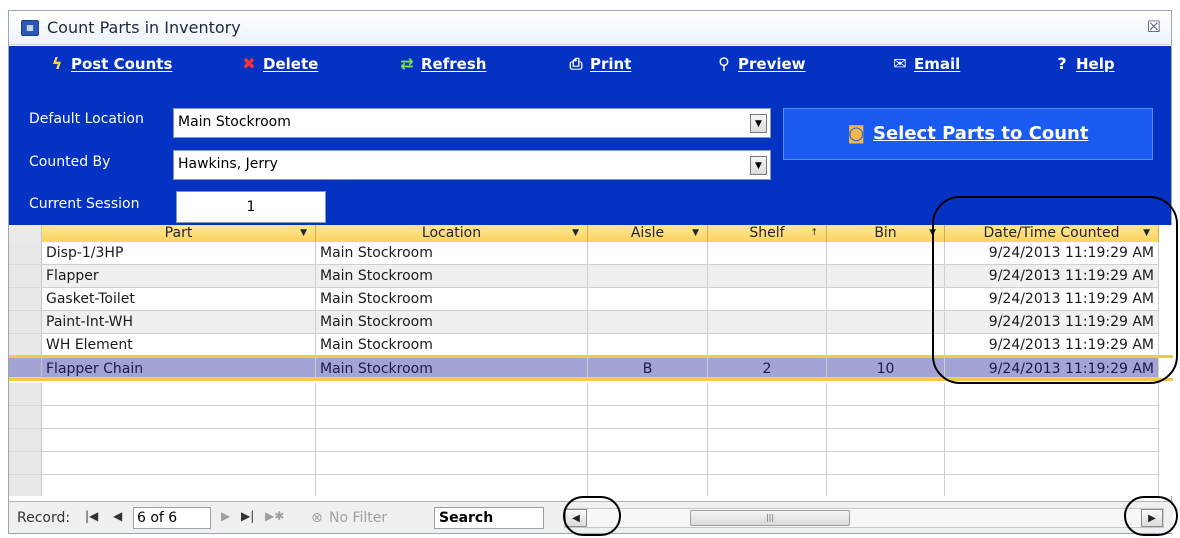 The image size is (1180, 538). I want to click on column-header-bin: Bin ▼, so click(886, 233).